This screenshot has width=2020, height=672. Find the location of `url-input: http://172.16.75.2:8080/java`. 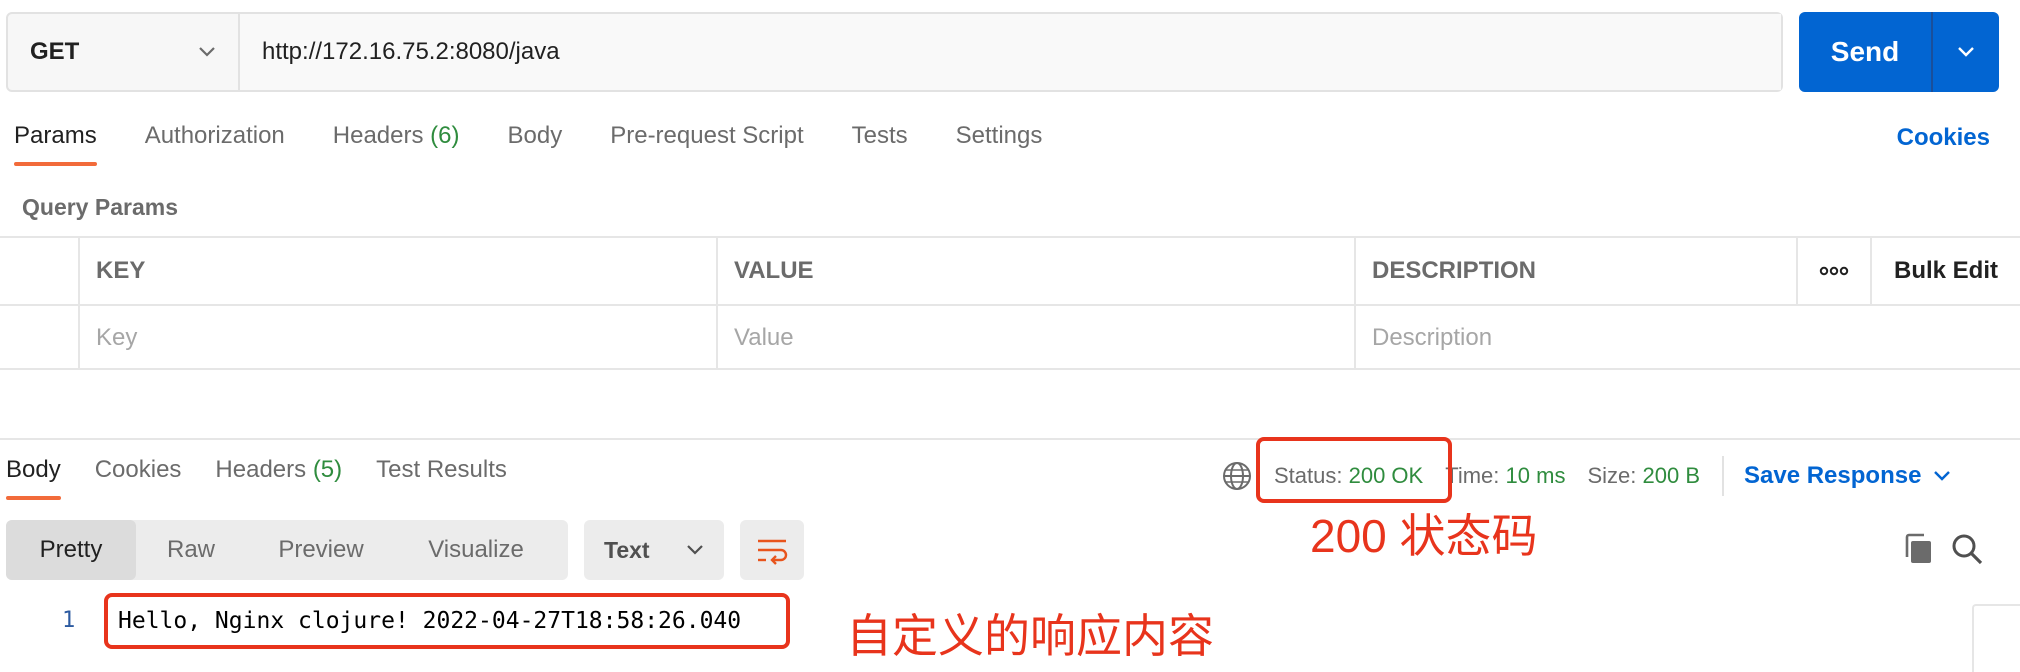

url-input: http://172.16.75.2:8080/java is located at coordinates (1010, 52).